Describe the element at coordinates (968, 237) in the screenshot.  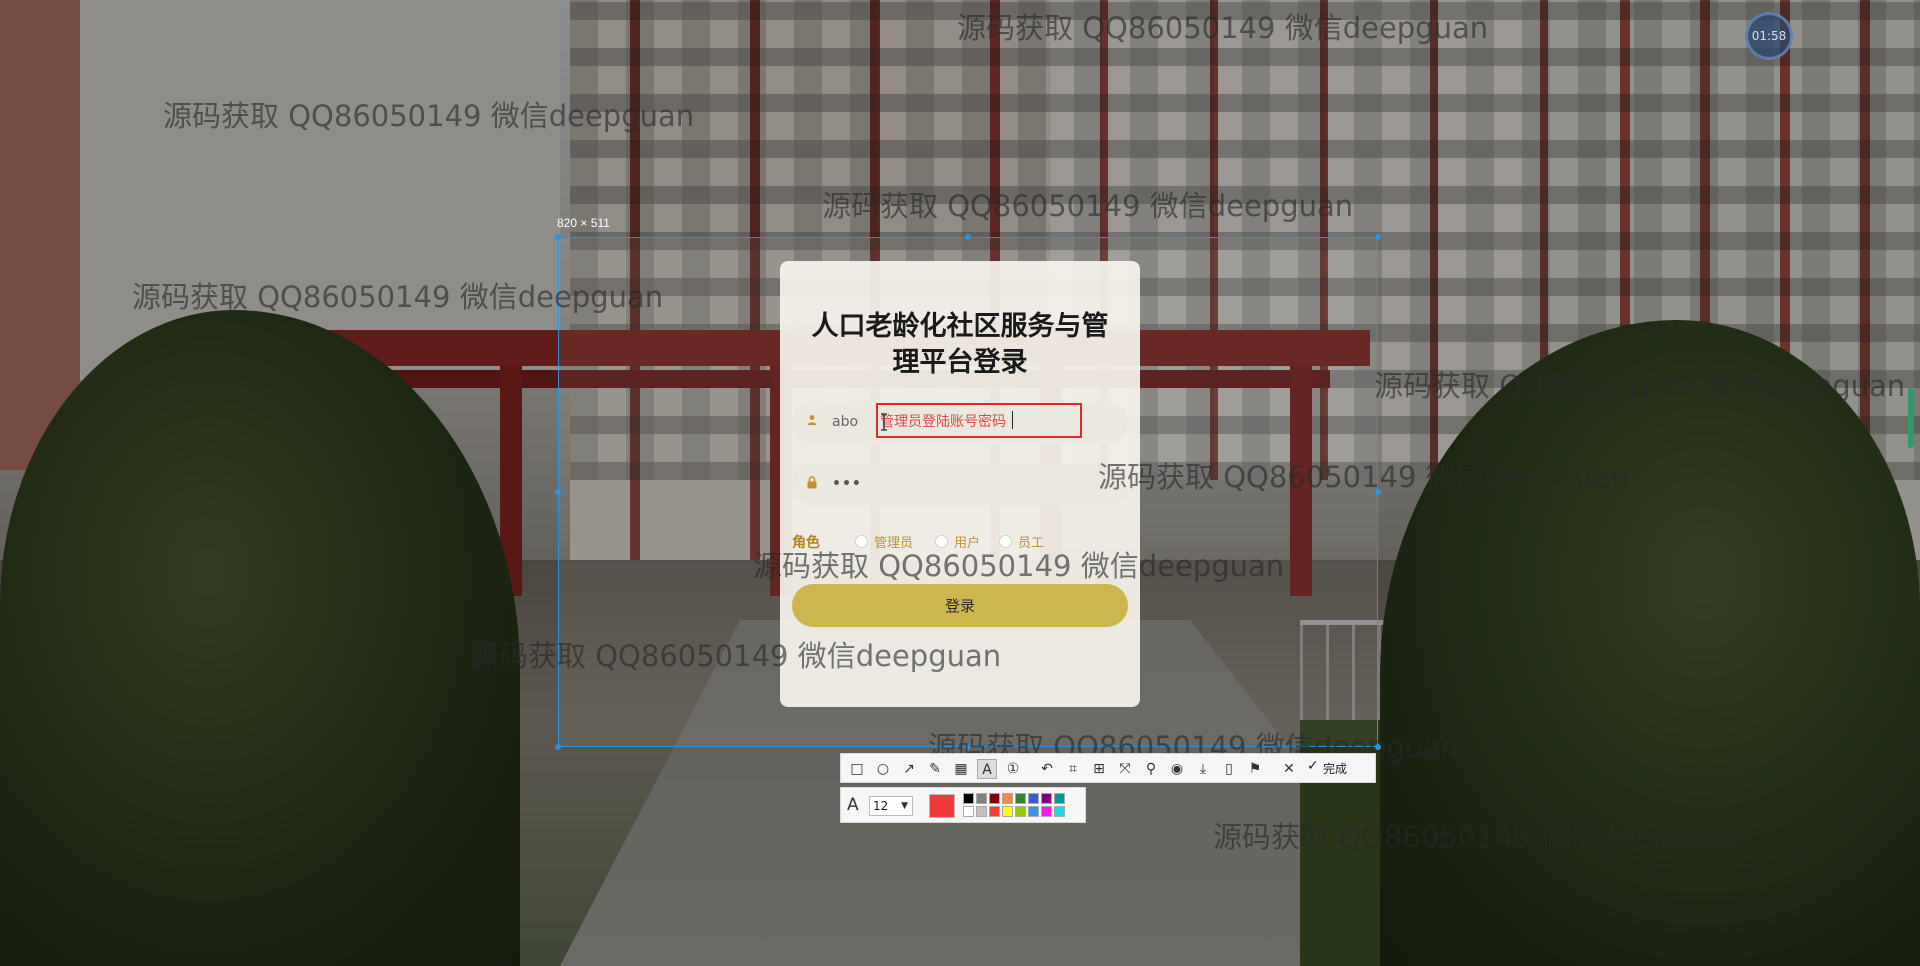
I see `resize-handle-tc` at that location.